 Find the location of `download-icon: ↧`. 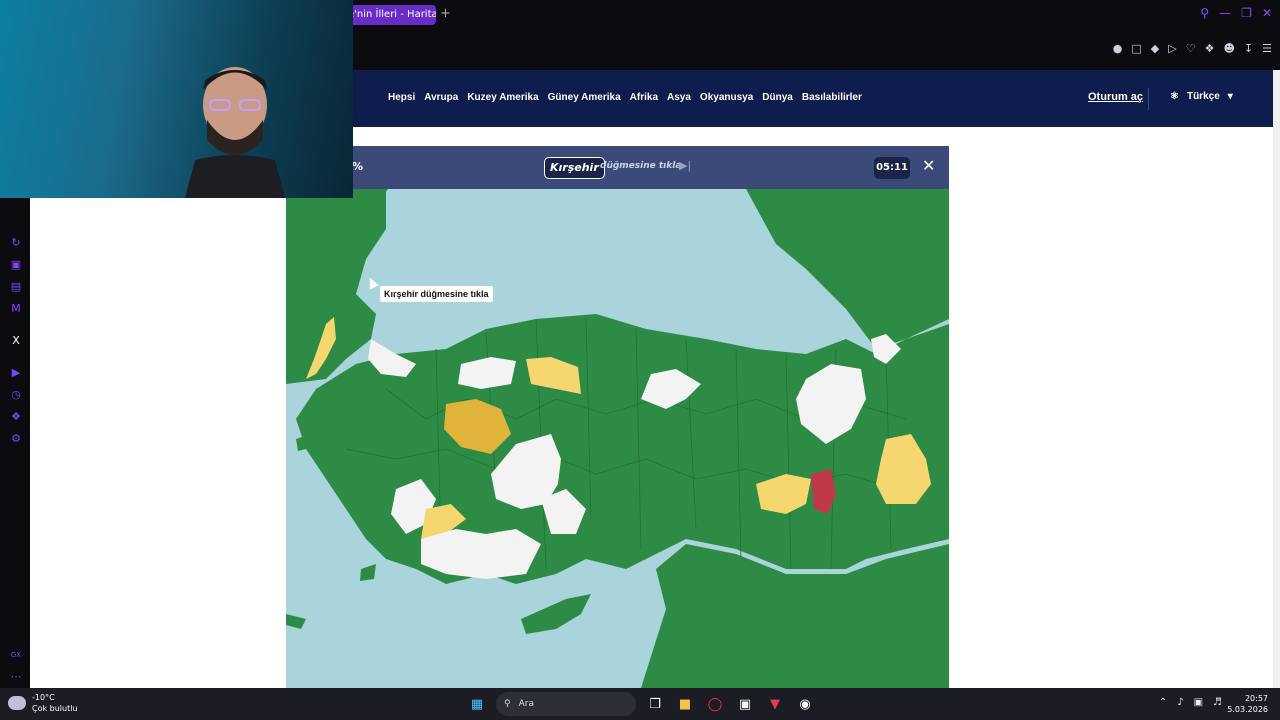

download-icon: ↧ is located at coordinates (1248, 48).